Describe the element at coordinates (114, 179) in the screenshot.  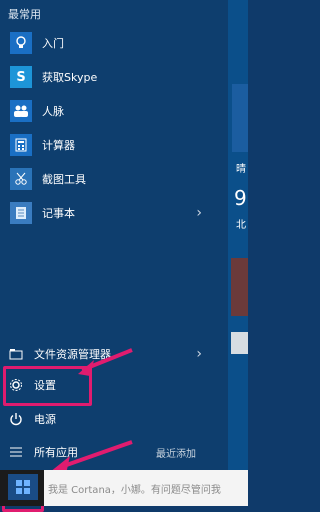
I see `app-item-snipping-tool: 截图工具` at that location.